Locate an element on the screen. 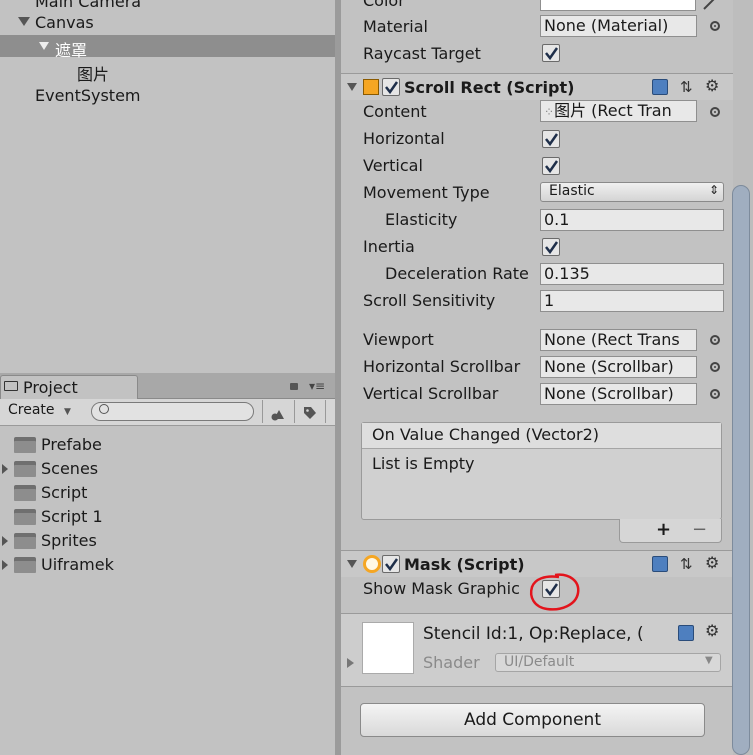 The image size is (753, 755). horizontal-scrollbar-field: None (Scrollbar) is located at coordinates (618, 367).